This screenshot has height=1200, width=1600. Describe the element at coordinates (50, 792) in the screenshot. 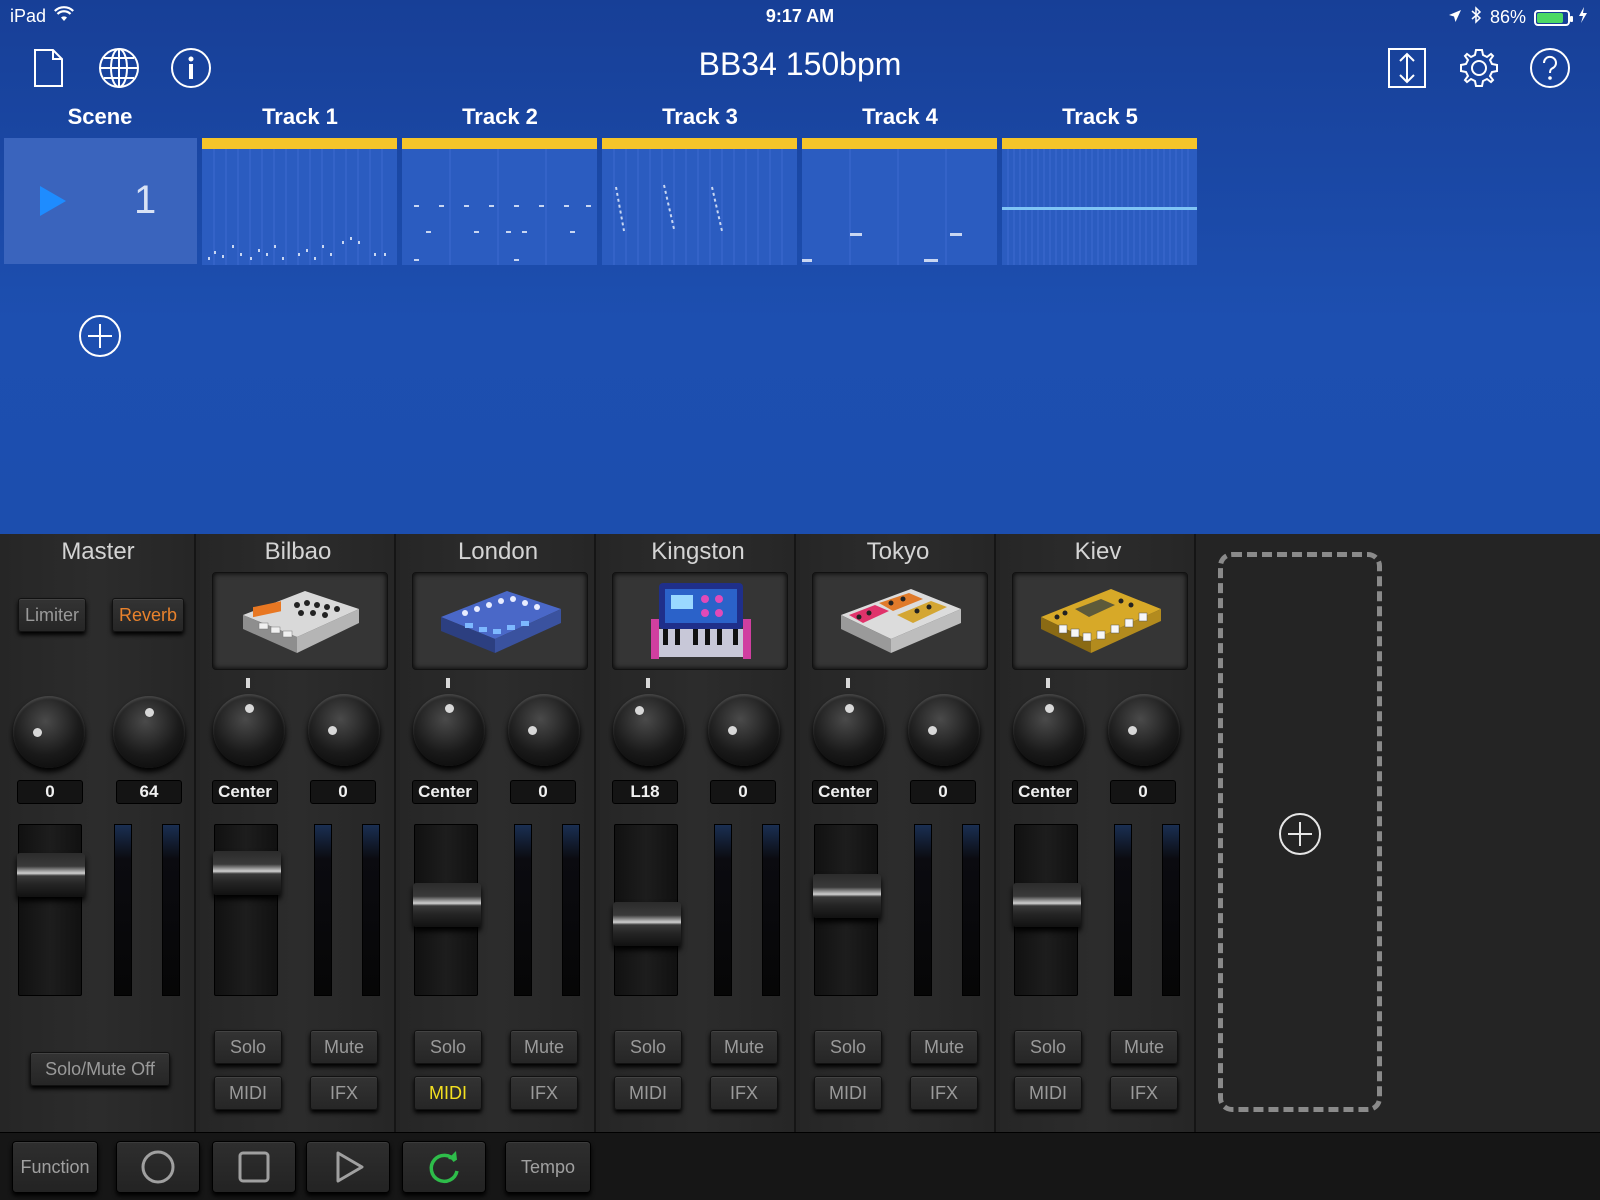

I see `master-value-1: 0` at that location.